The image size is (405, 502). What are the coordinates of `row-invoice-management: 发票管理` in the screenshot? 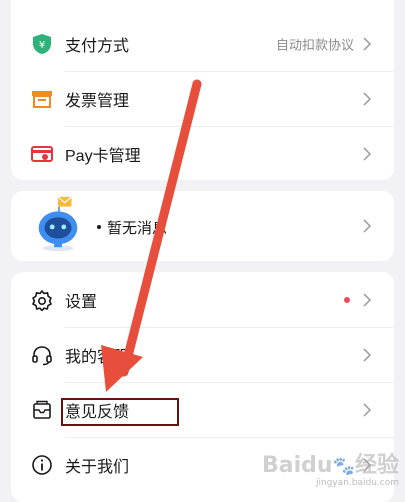 It's located at (202, 98).